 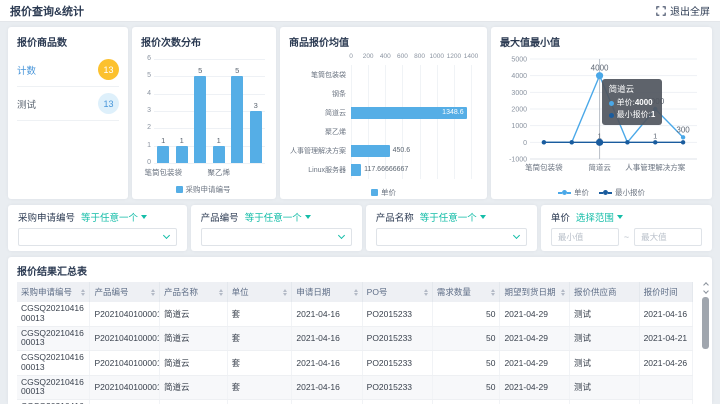 What do you see at coordinates (683, 142) in the screenshot?
I see `data-point` at bounding box center [683, 142].